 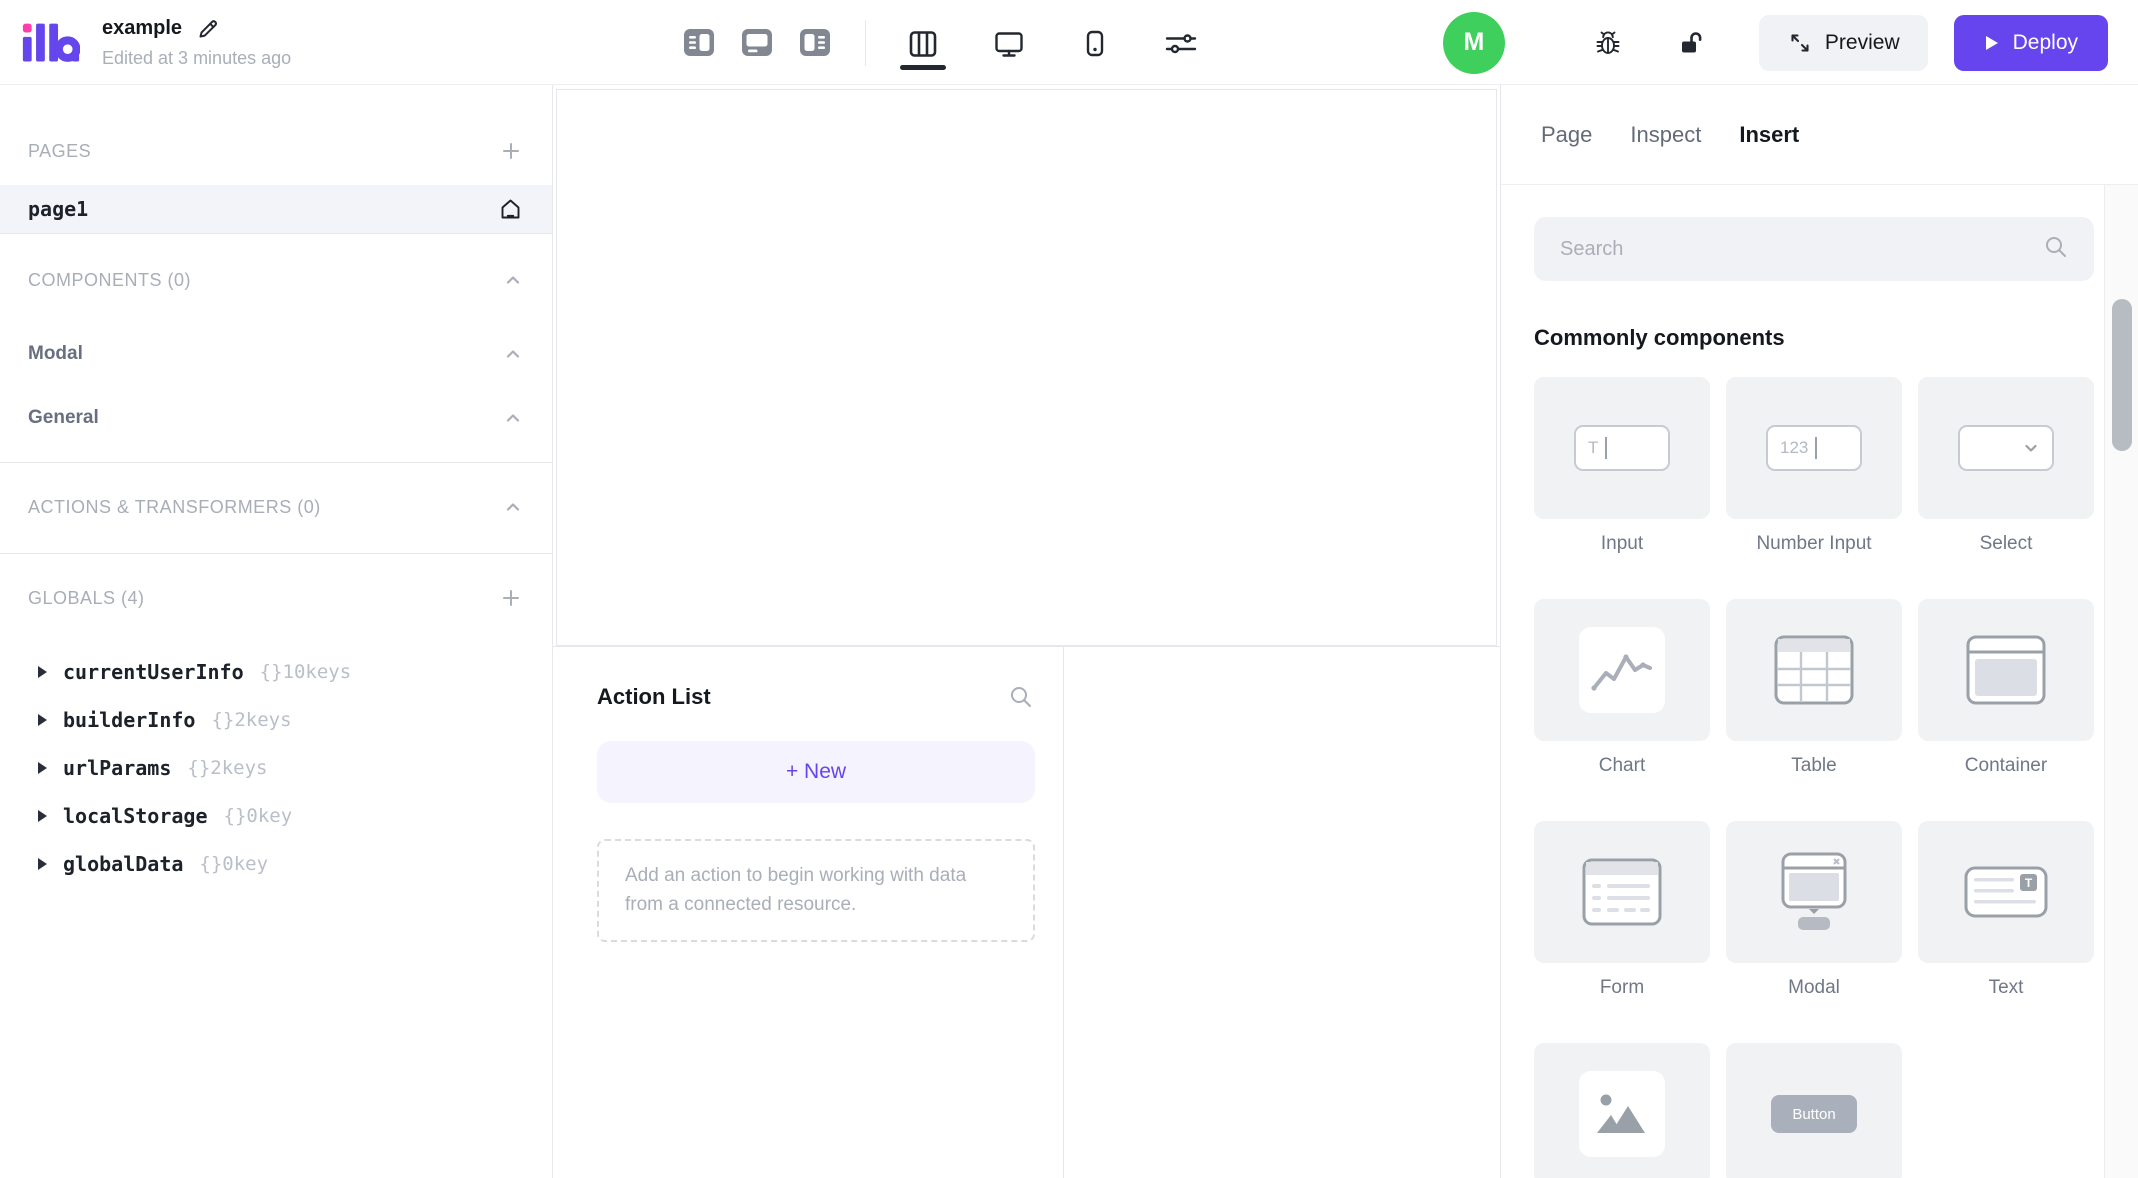 What do you see at coordinates (1009, 42) in the screenshot?
I see `desktop-mode-button` at bounding box center [1009, 42].